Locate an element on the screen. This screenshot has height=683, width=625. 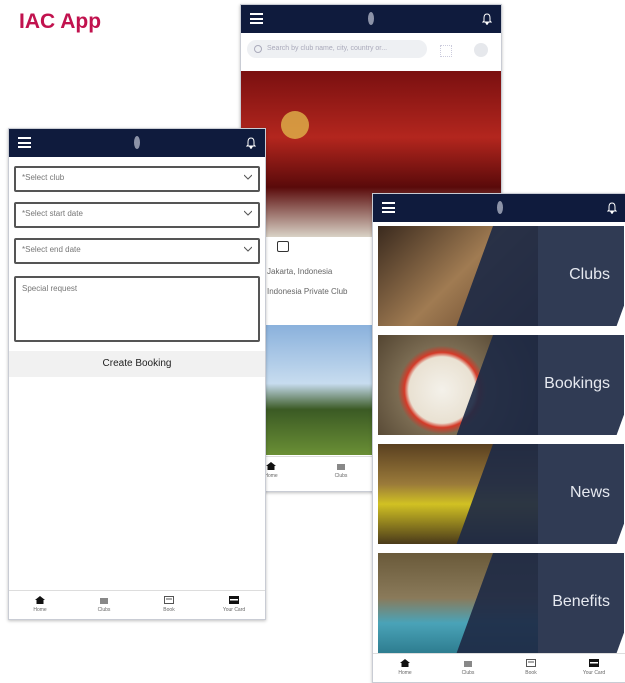
grid-view-icon is located at coordinates (446, 51).